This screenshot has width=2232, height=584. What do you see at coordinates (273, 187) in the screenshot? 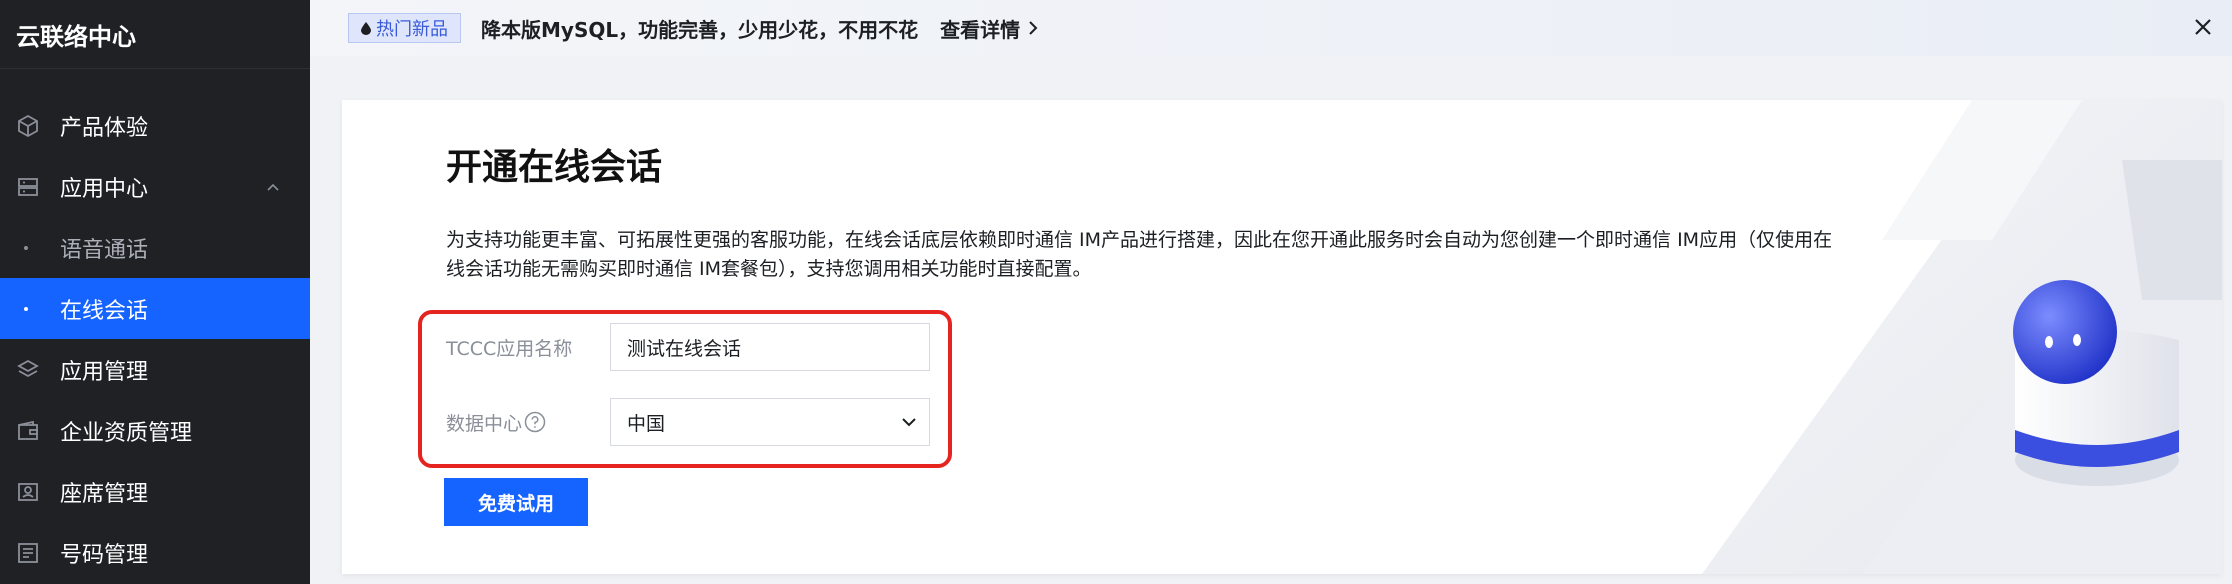
I see `chevron-up-icon` at bounding box center [273, 187].